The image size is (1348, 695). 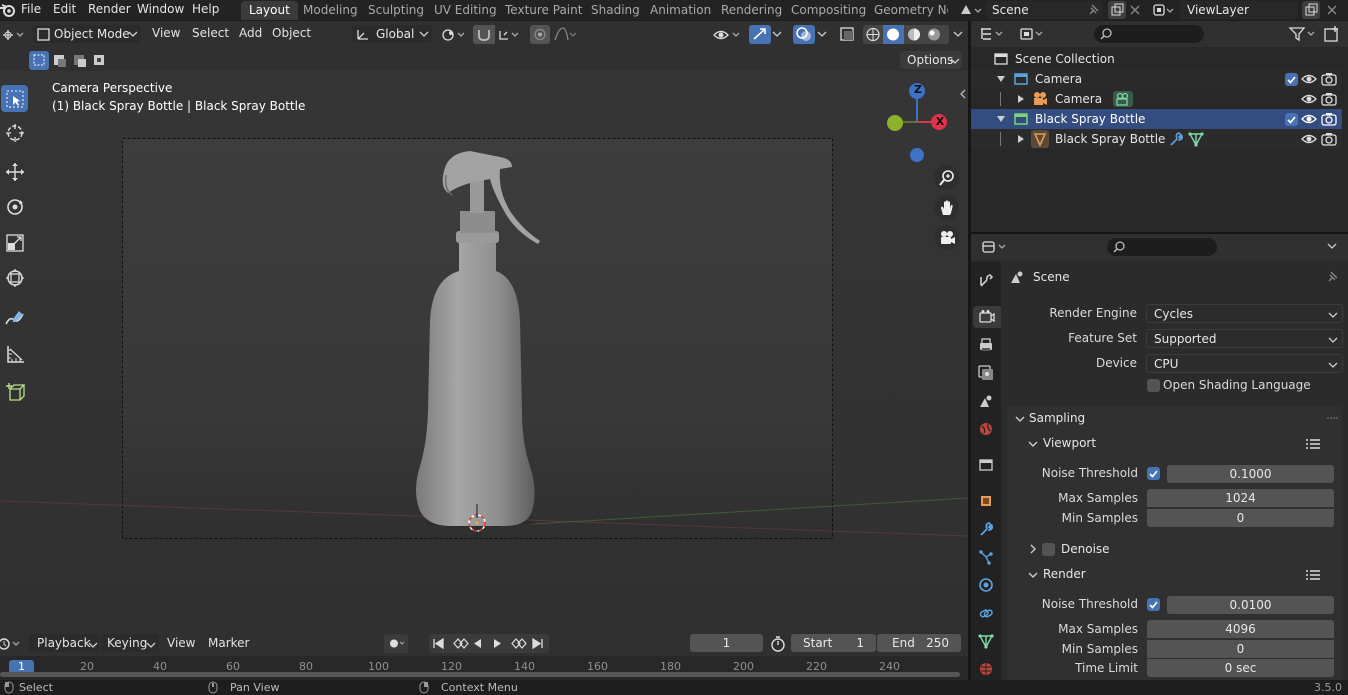 I want to click on tab-layout: Layout, so click(x=269, y=10).